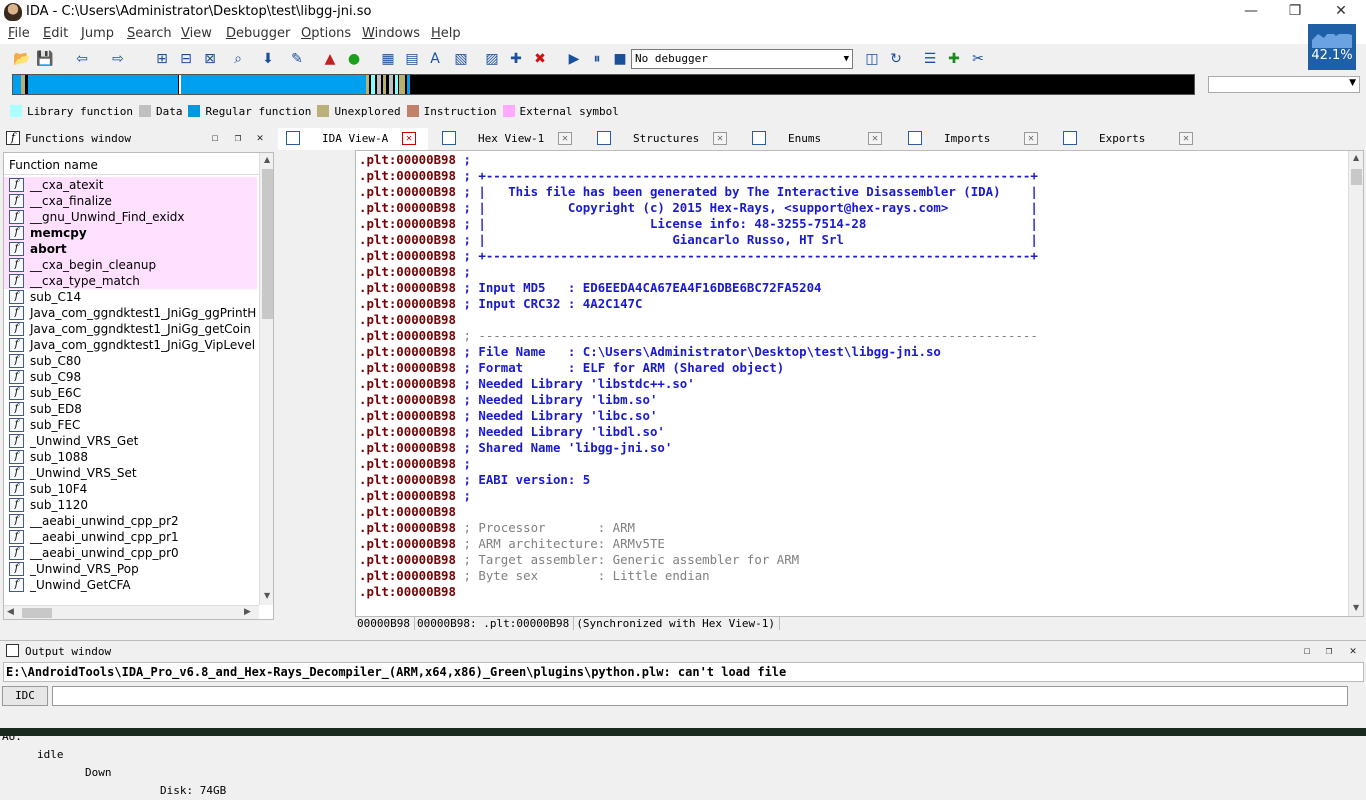  What do you see at coordinates (1295, 12) in the screenshot?
I see `restore-button: ❐` at bounding box center [1295, 12].